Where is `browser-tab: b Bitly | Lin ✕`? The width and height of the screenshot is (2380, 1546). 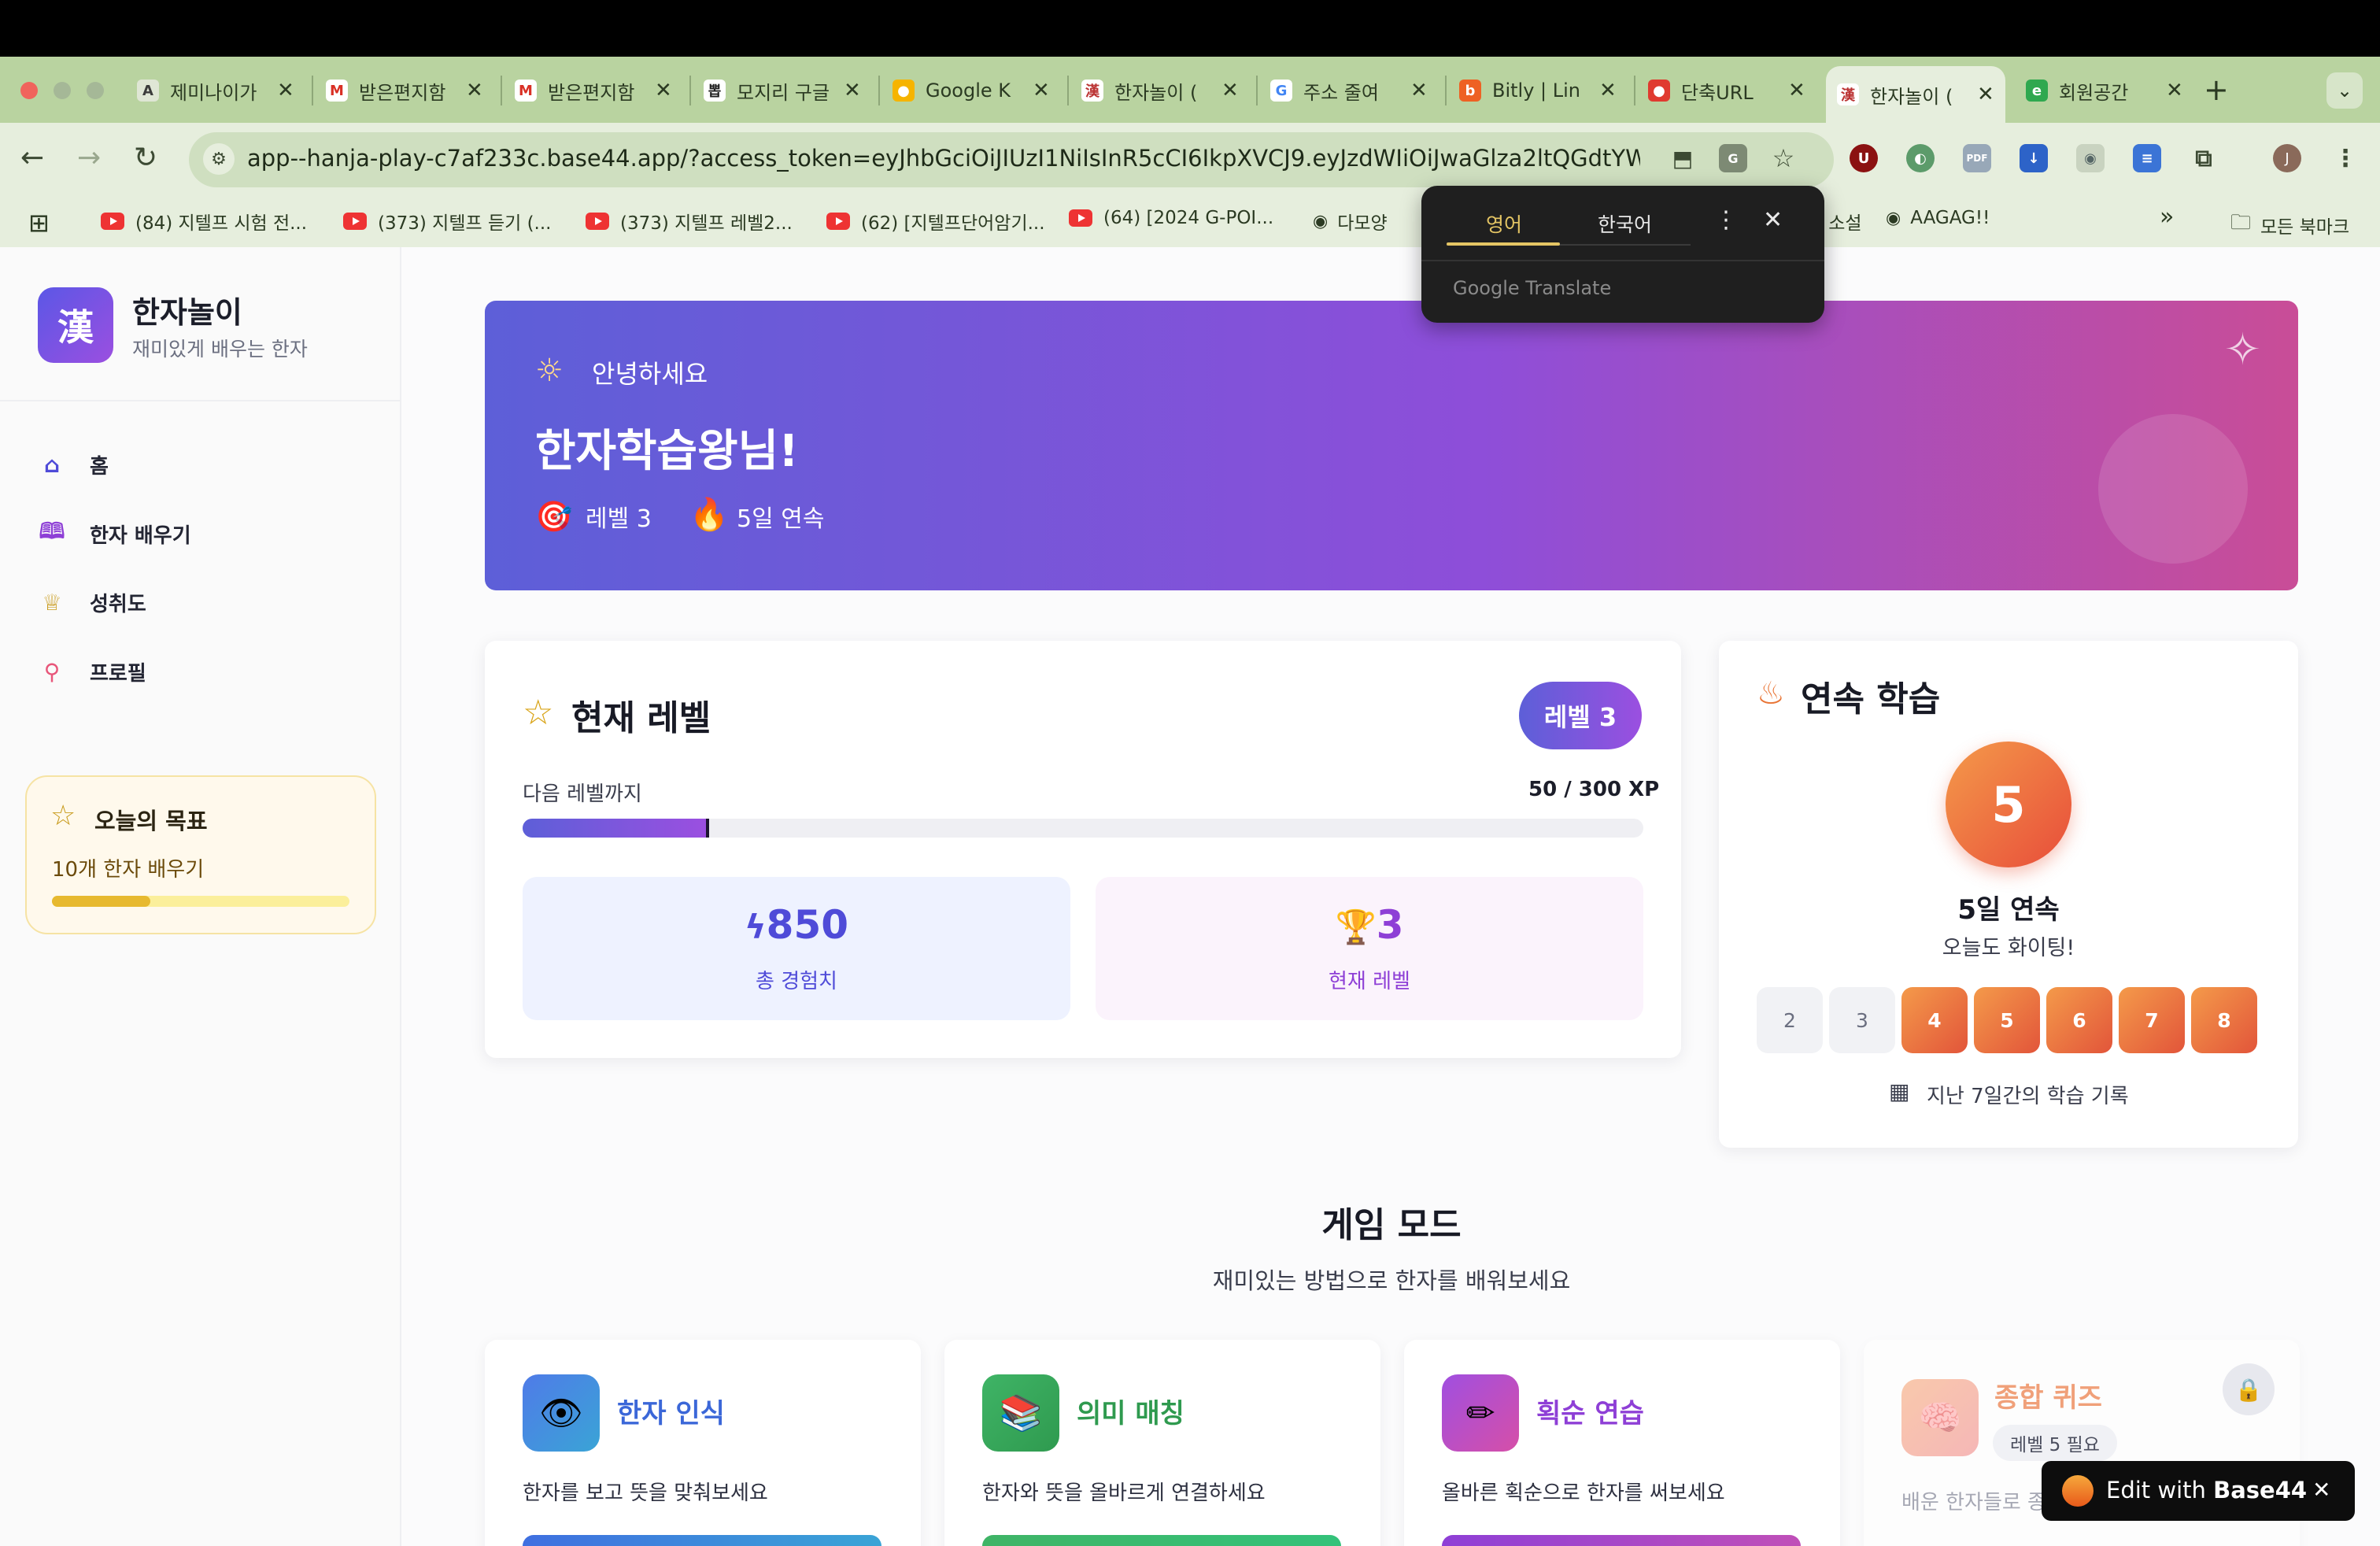
browser-tab: b Bitly | Lin ✕ is located at coordinates (1538, 90).